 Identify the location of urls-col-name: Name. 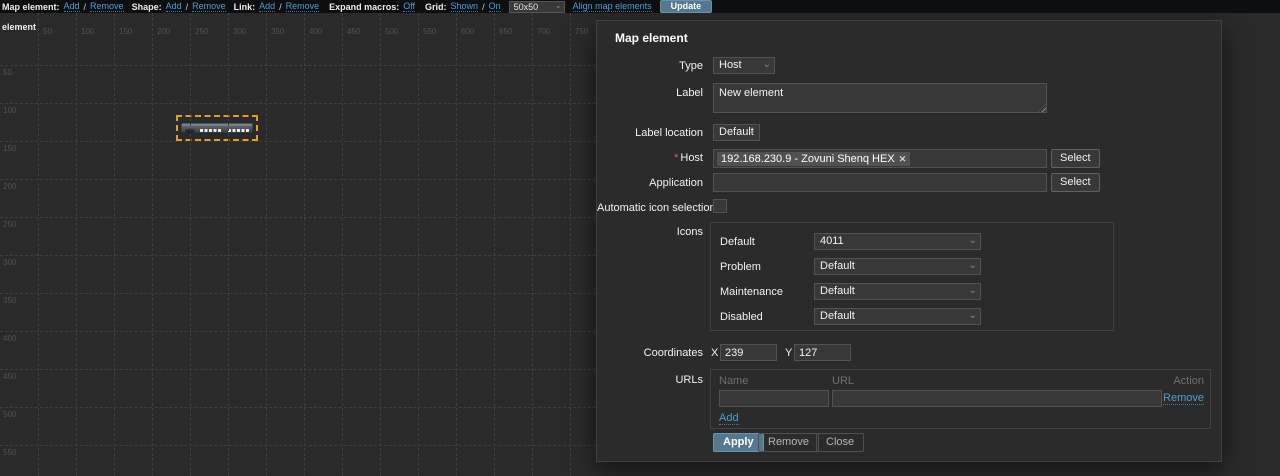
(734, 381).